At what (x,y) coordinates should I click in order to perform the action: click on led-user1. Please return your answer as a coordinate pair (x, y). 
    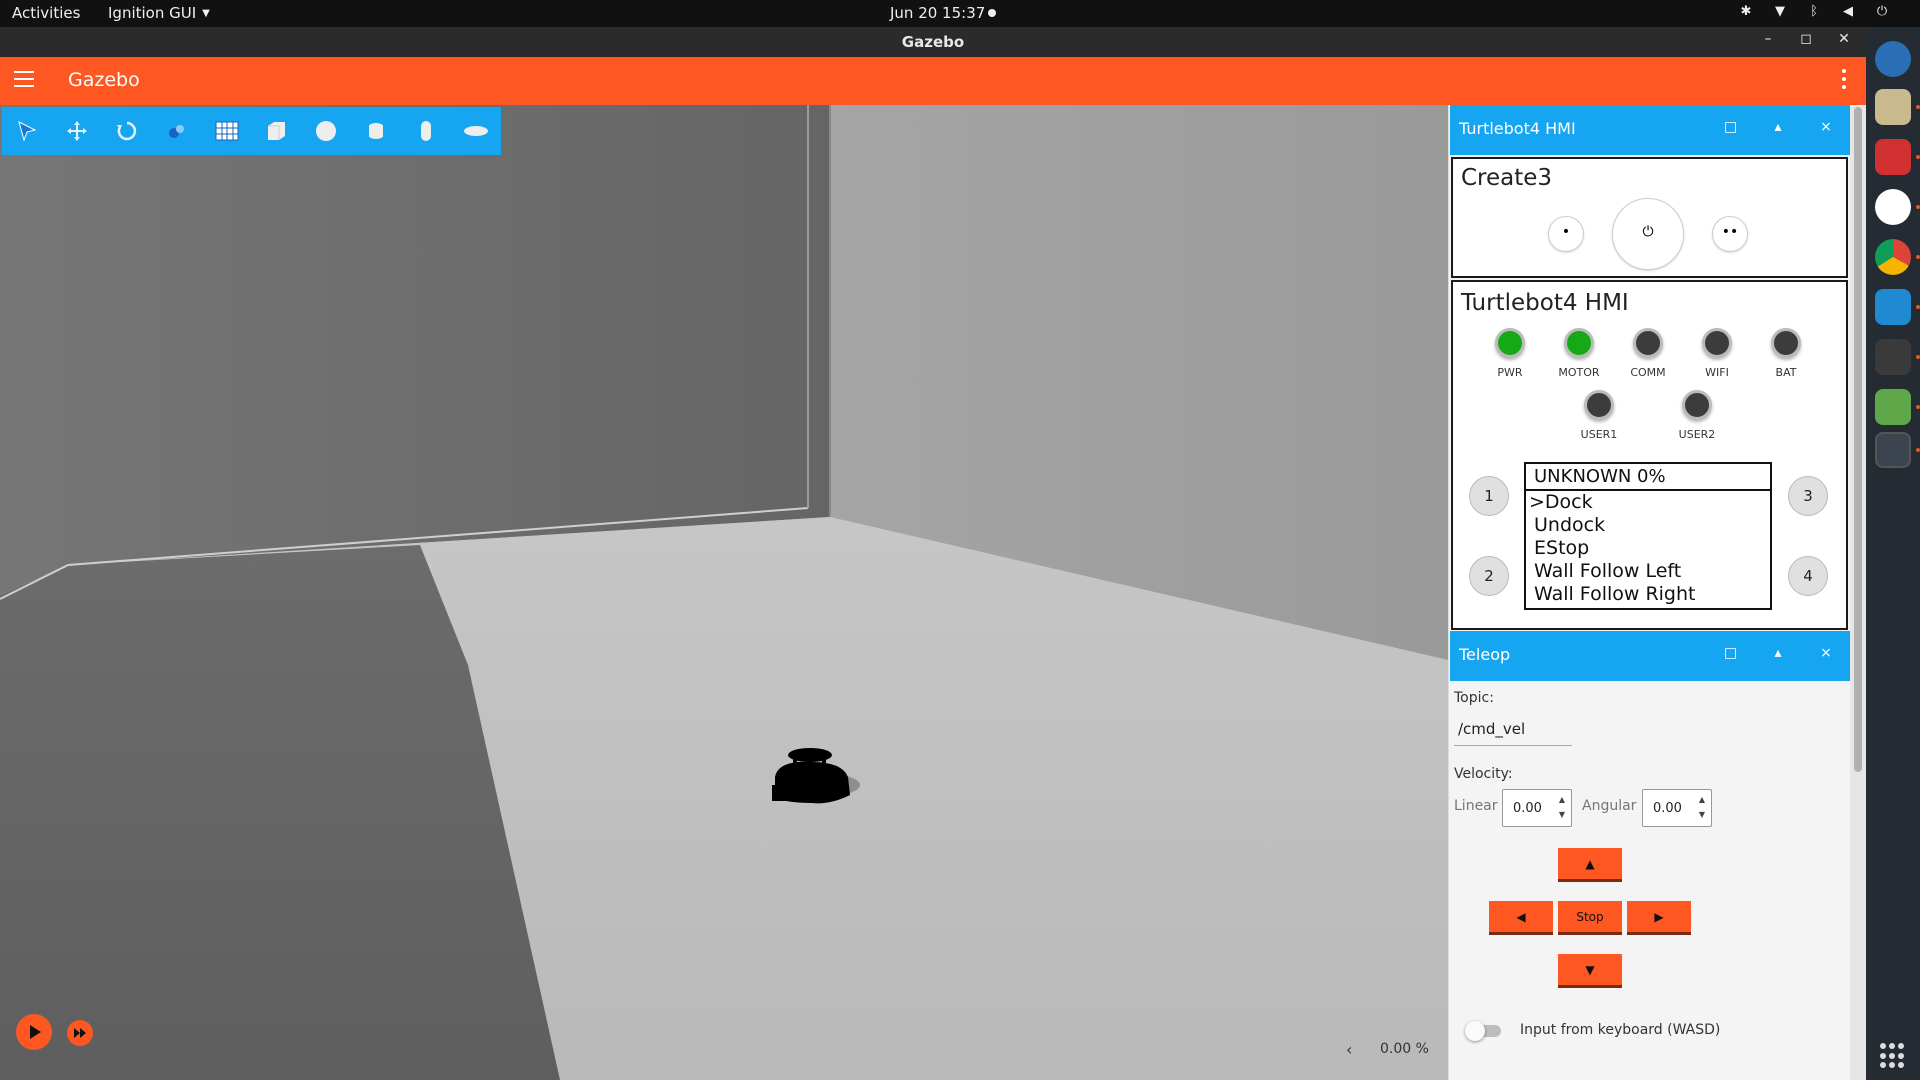
    Looking at the image, I should click on (1599, 405).